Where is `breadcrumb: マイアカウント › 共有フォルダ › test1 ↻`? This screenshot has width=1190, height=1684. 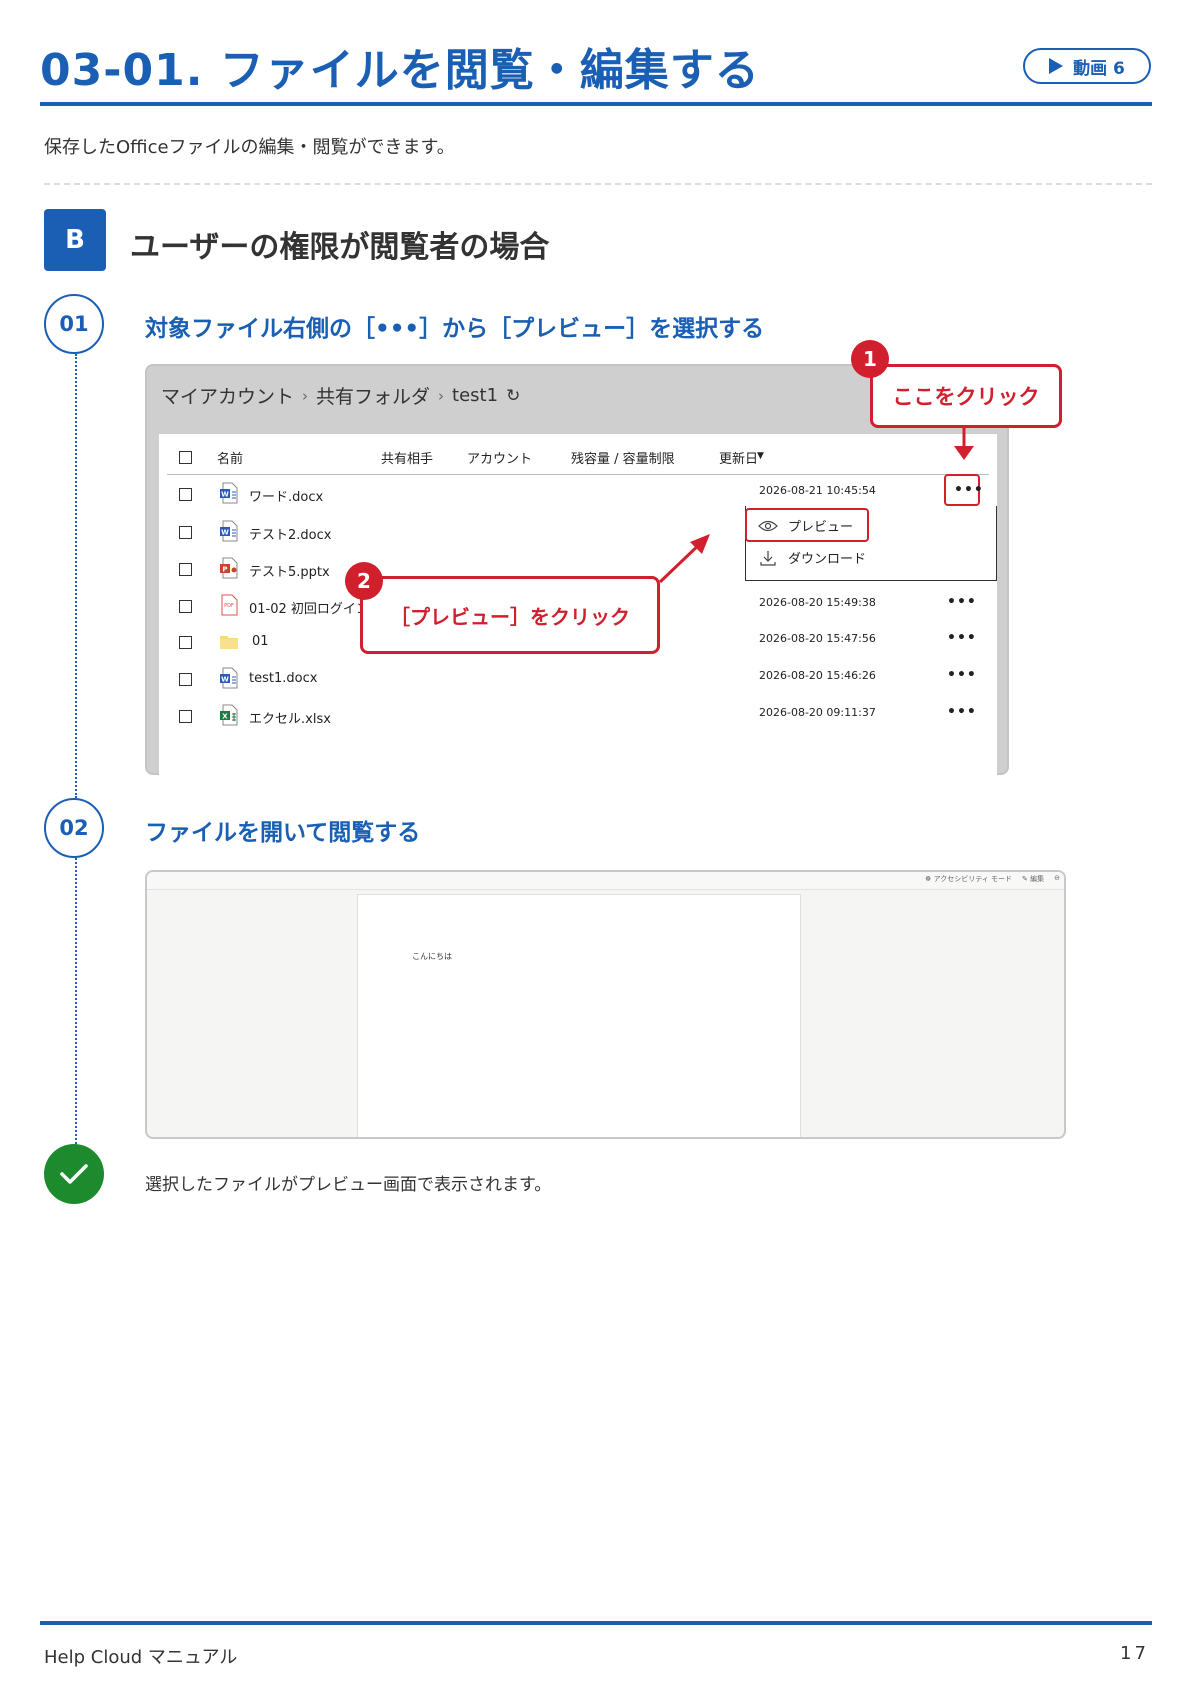 breadcrumb: マイアカウント › 共有フォルダ › test1 ↻ is located at coordinates (340, 395).